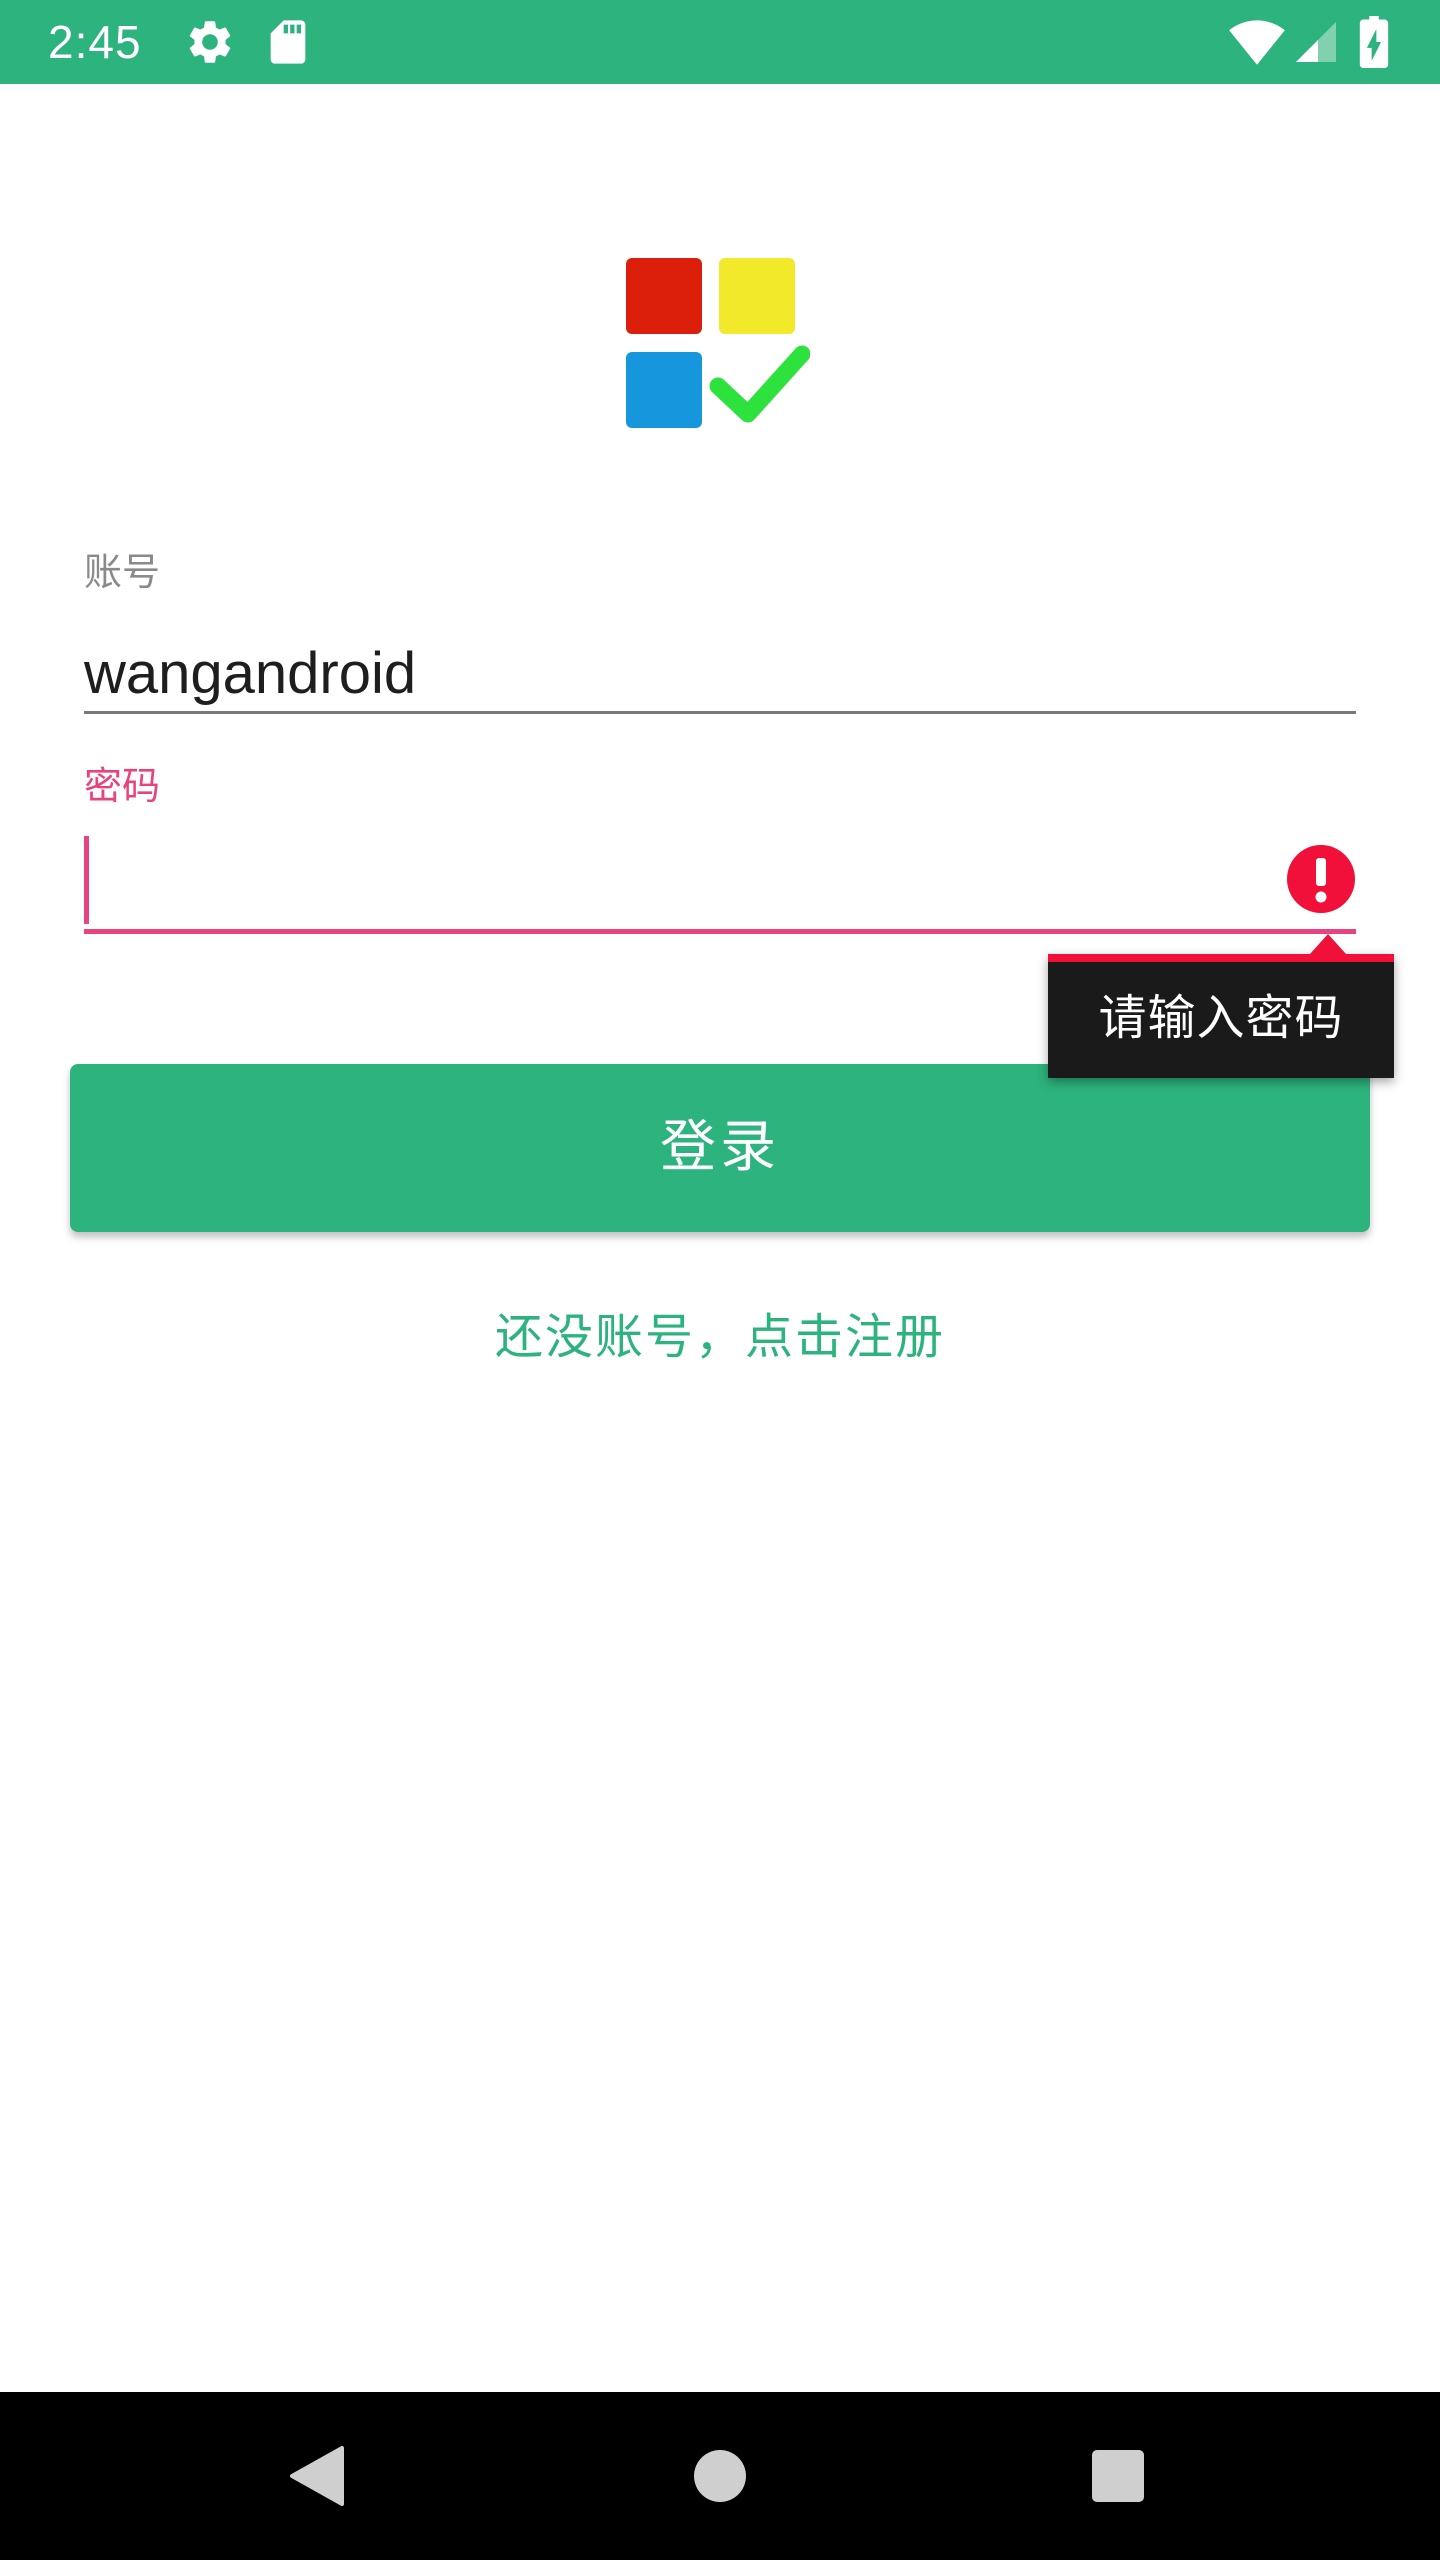 The height and width of the screenshot is (2560, 1440). I want to click on navigation-bar, so click(720, 2476).